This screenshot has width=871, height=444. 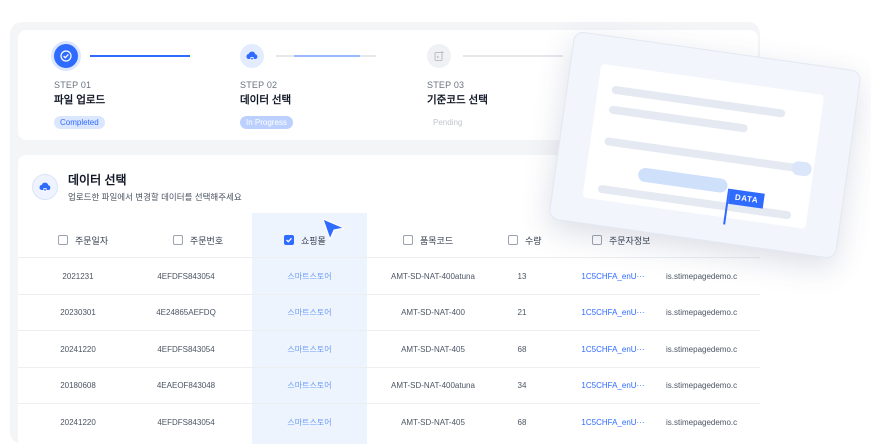 I want to click on column-label: 주문번호, so click(x=207, y=240).